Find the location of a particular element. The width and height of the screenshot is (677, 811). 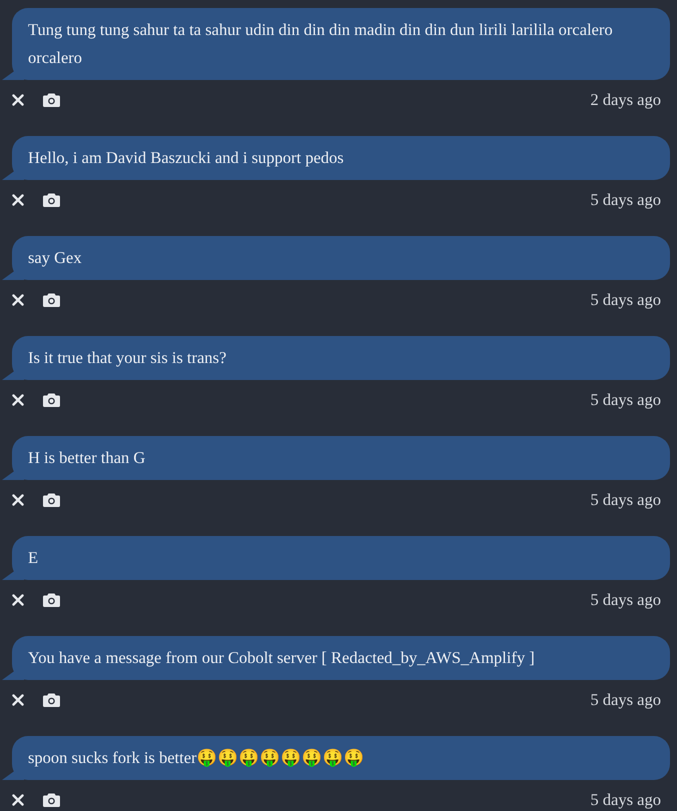

message-bubble: Is it true that your sis is trans? is located at coordinates (336, 358).